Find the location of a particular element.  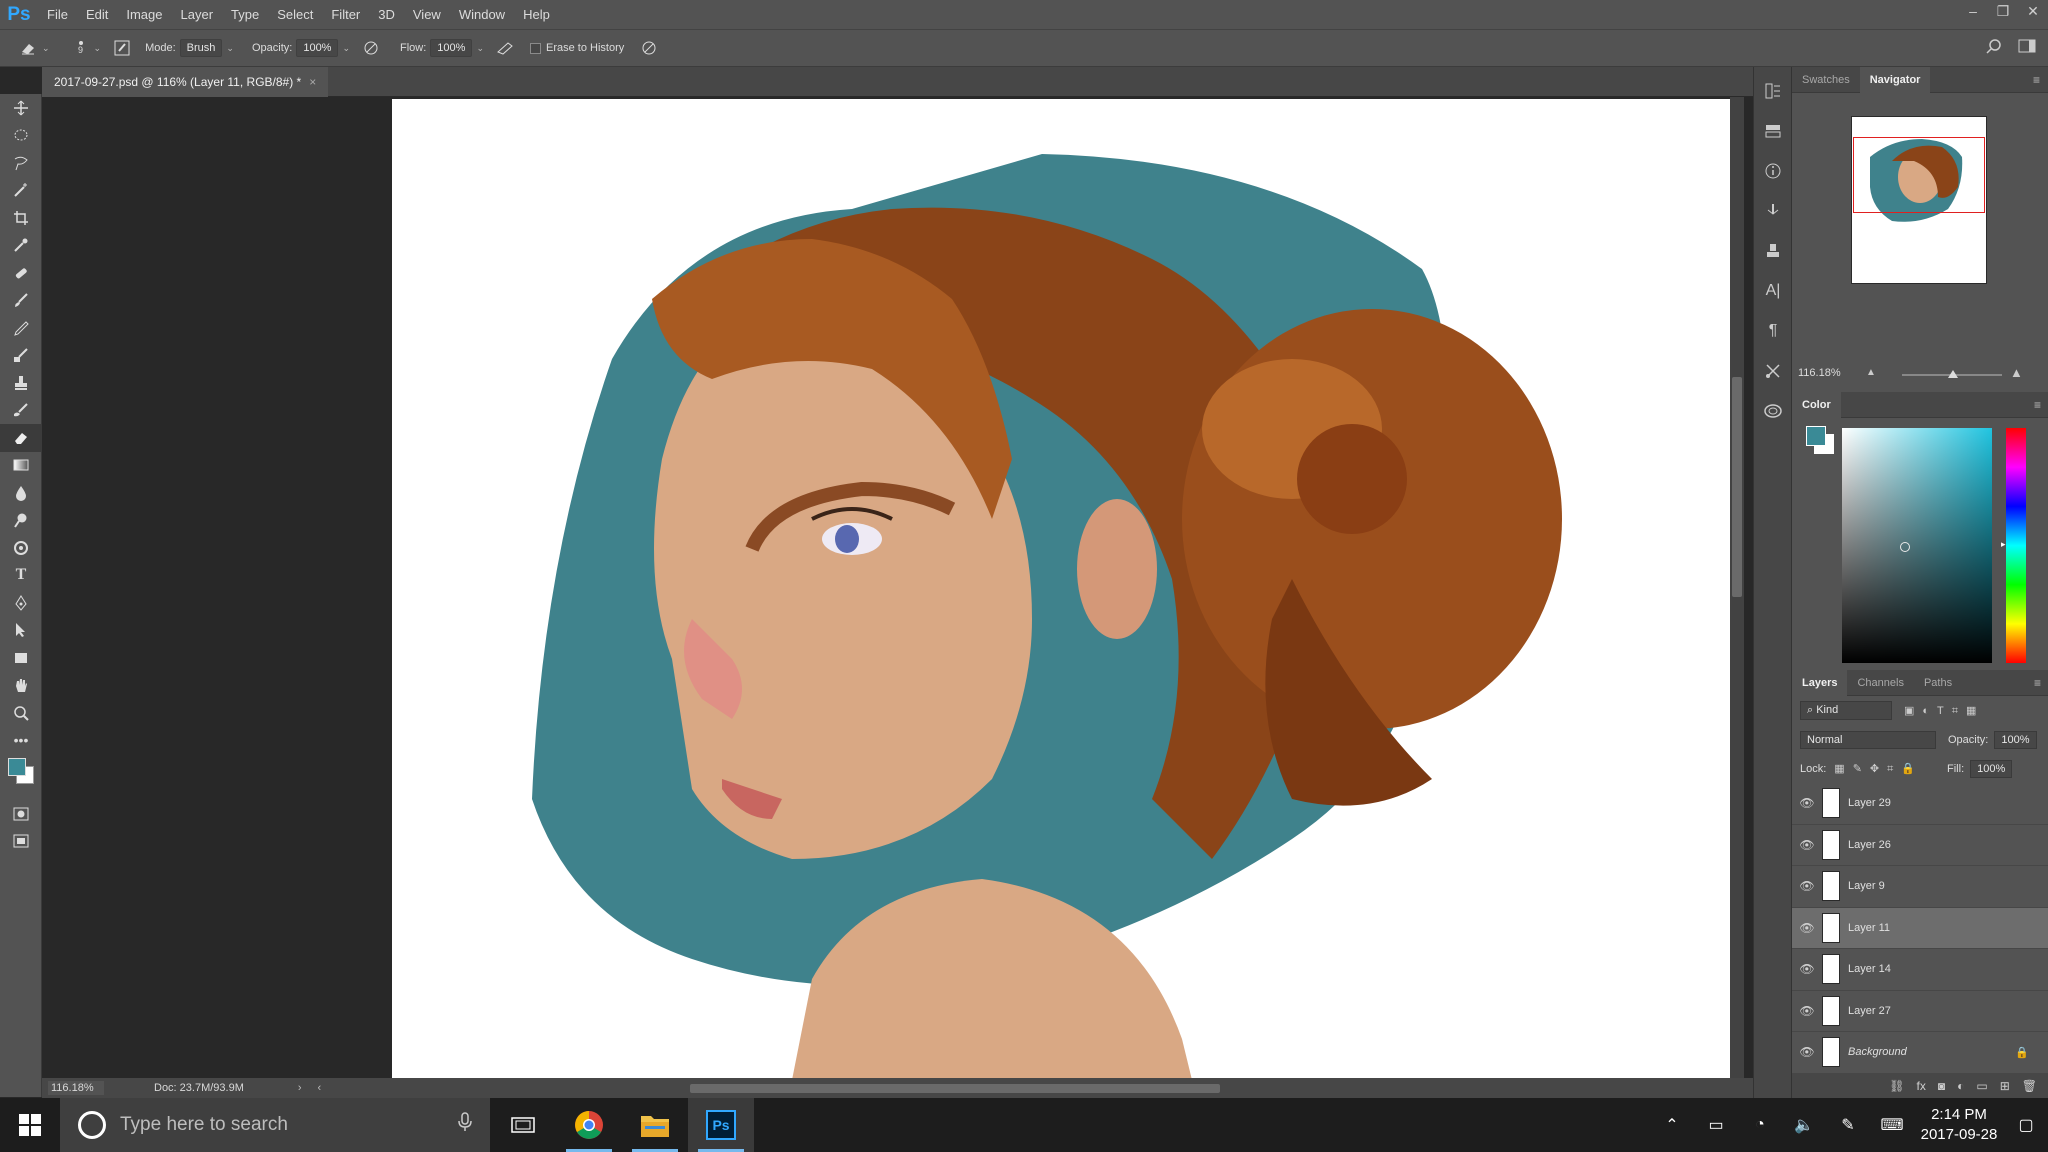

properties-panel-icon is located at coordinates (1773, 131).